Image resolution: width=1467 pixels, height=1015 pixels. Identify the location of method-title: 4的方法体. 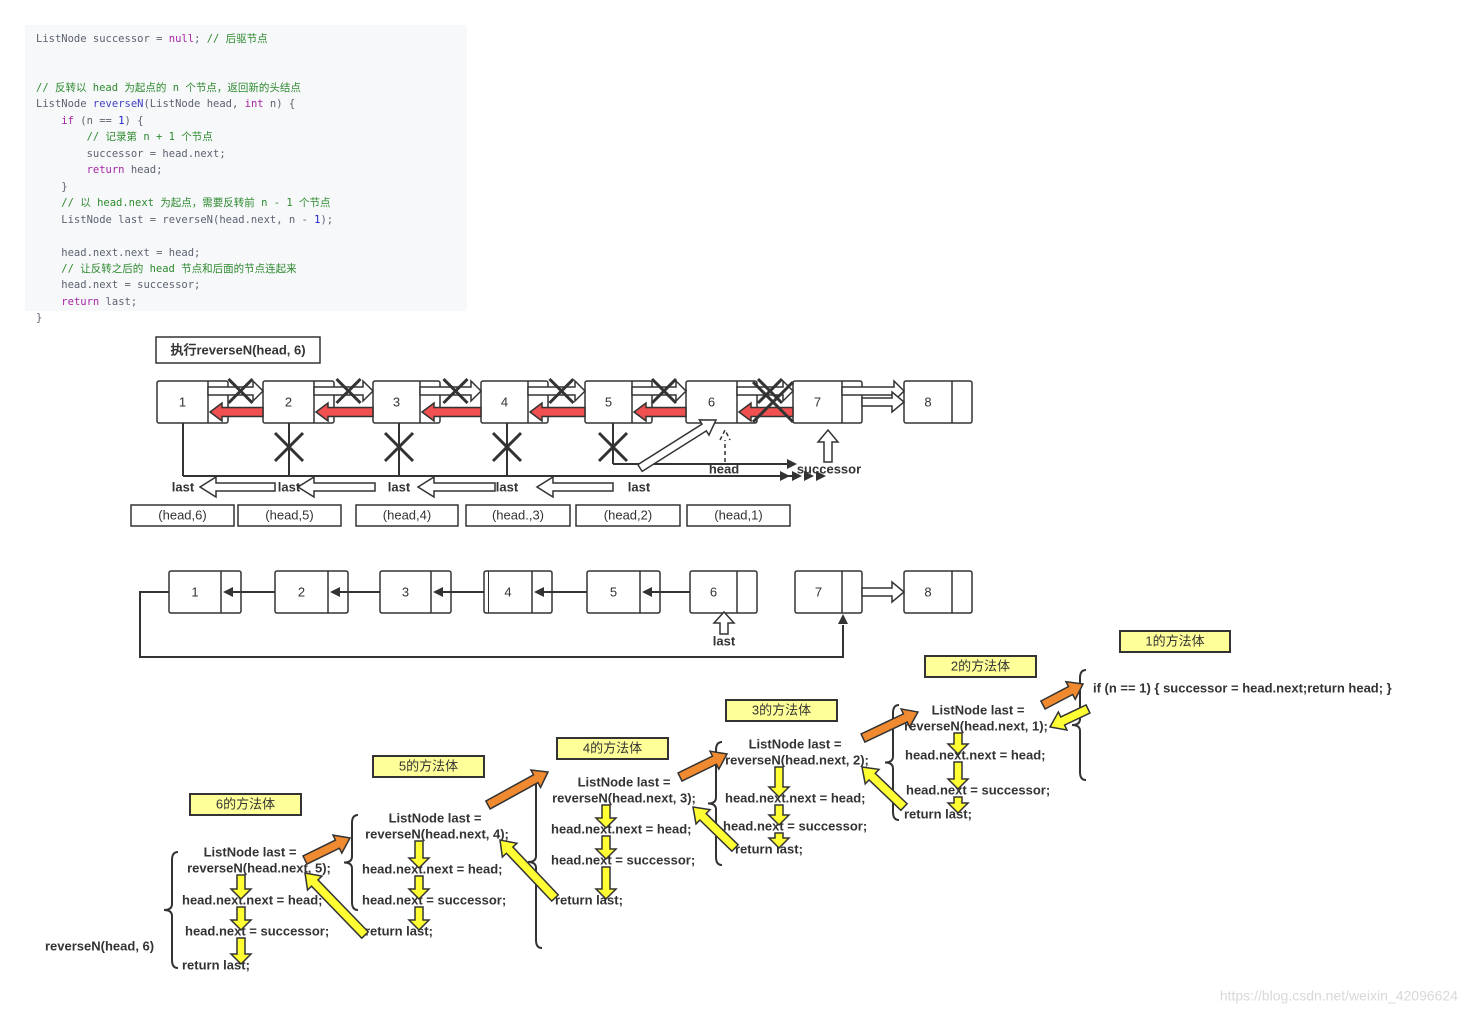
(612, 747).